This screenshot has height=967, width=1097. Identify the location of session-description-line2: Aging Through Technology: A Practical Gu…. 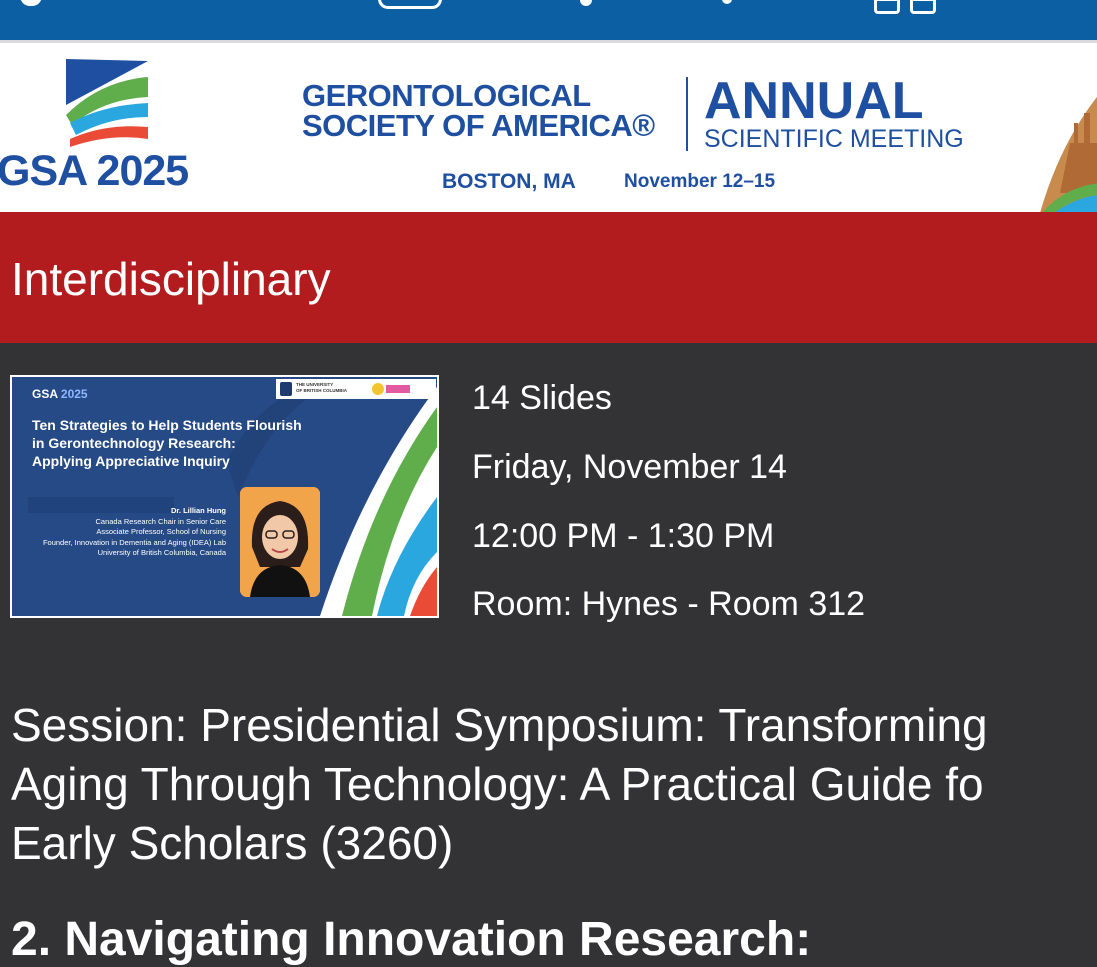
(497, 784).